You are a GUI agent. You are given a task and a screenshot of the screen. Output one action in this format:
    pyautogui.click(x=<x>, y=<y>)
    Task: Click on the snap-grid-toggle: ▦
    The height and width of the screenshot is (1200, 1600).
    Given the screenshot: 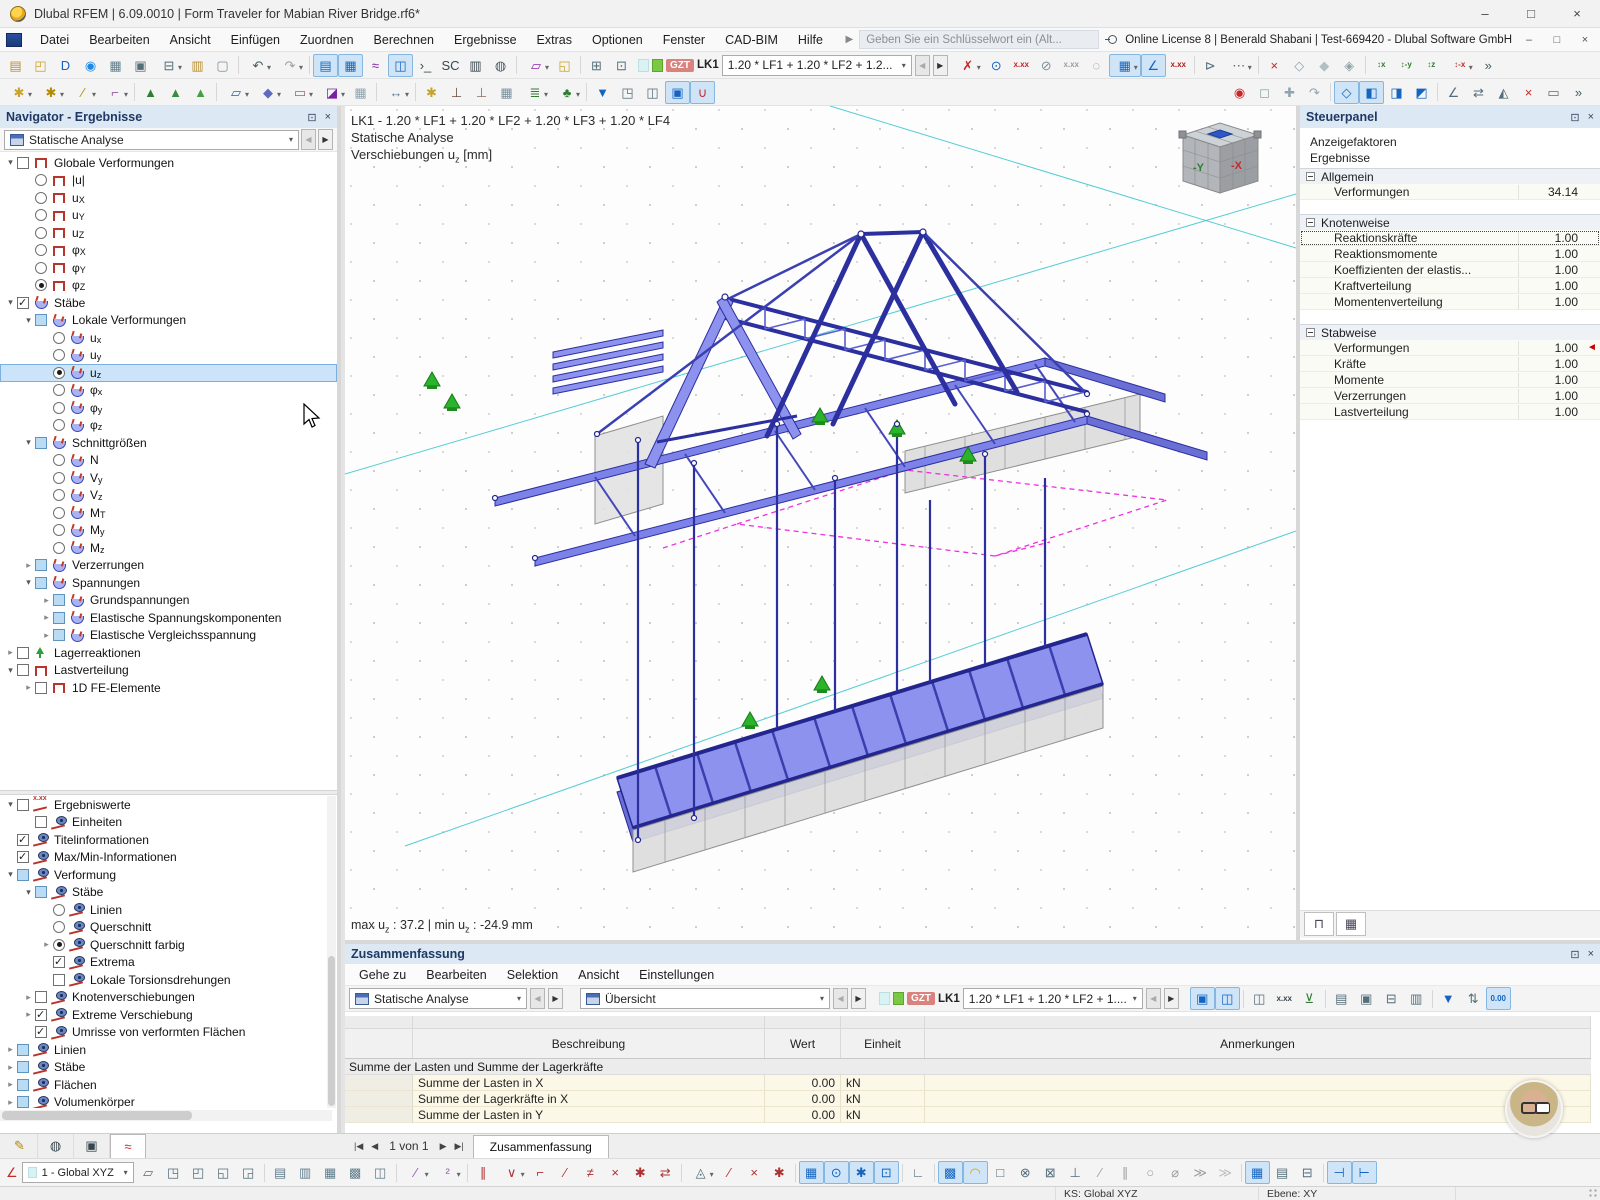 What is the action you would take?
    pyautogui.click(x=811, y=1172)
    